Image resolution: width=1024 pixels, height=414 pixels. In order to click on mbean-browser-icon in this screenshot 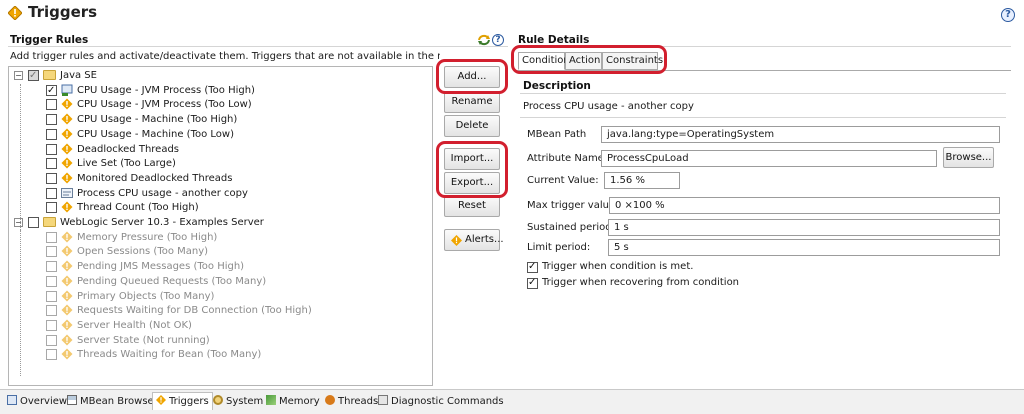, I will do `click(72, 400)`.